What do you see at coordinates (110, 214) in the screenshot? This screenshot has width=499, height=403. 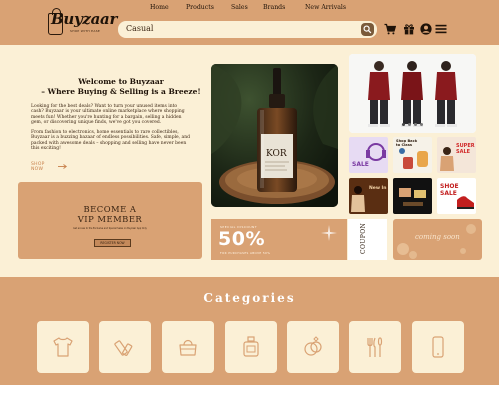 I see `vip-title: BECOME A VIP MEMBER` at bounding box center [110, 214].